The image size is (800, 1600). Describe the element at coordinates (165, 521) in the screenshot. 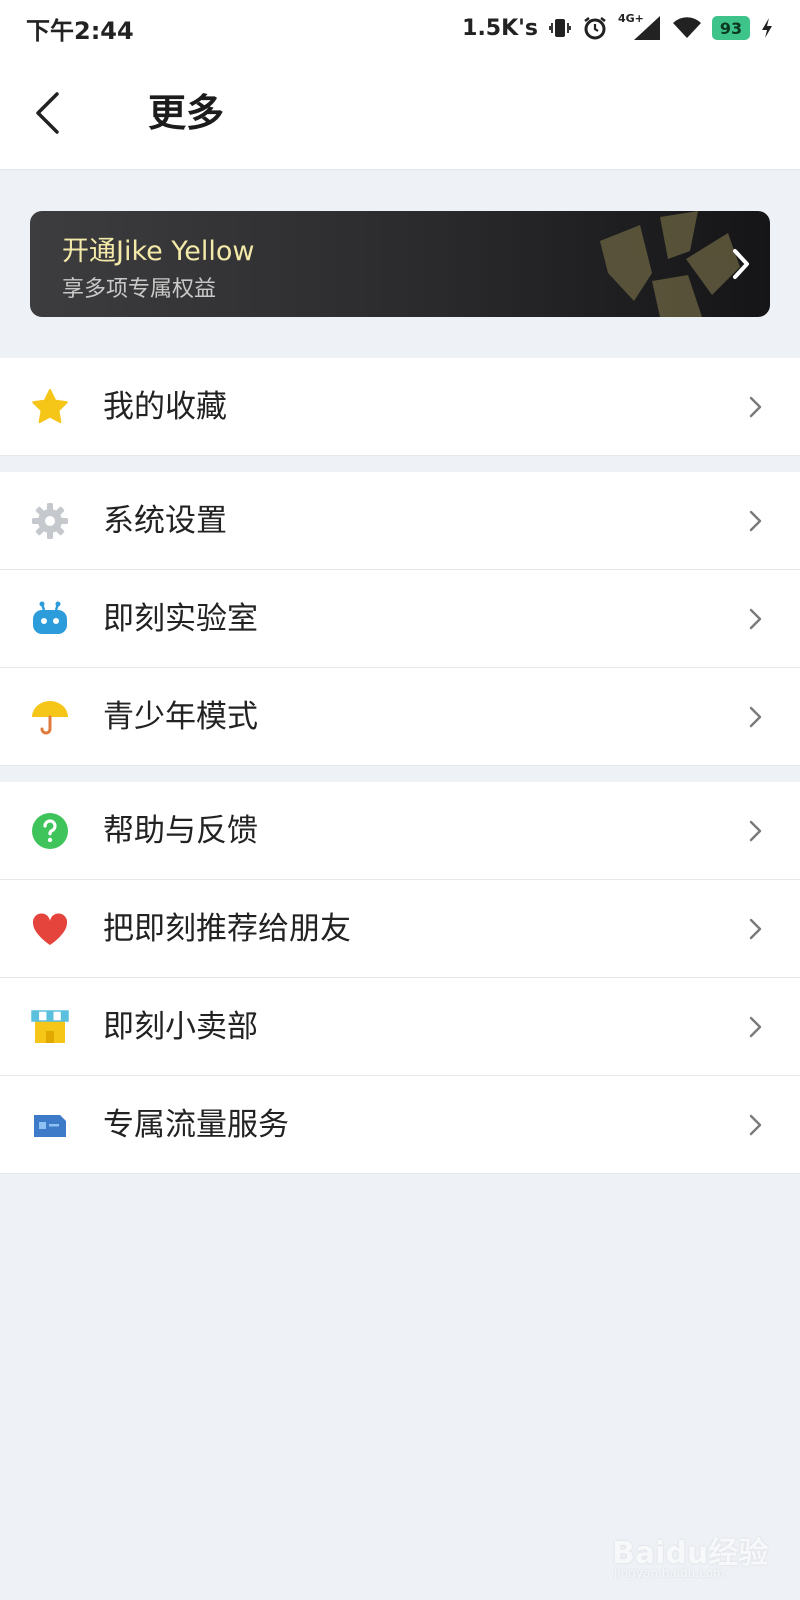

I see `menu-item-label: 系统设置` at that location.